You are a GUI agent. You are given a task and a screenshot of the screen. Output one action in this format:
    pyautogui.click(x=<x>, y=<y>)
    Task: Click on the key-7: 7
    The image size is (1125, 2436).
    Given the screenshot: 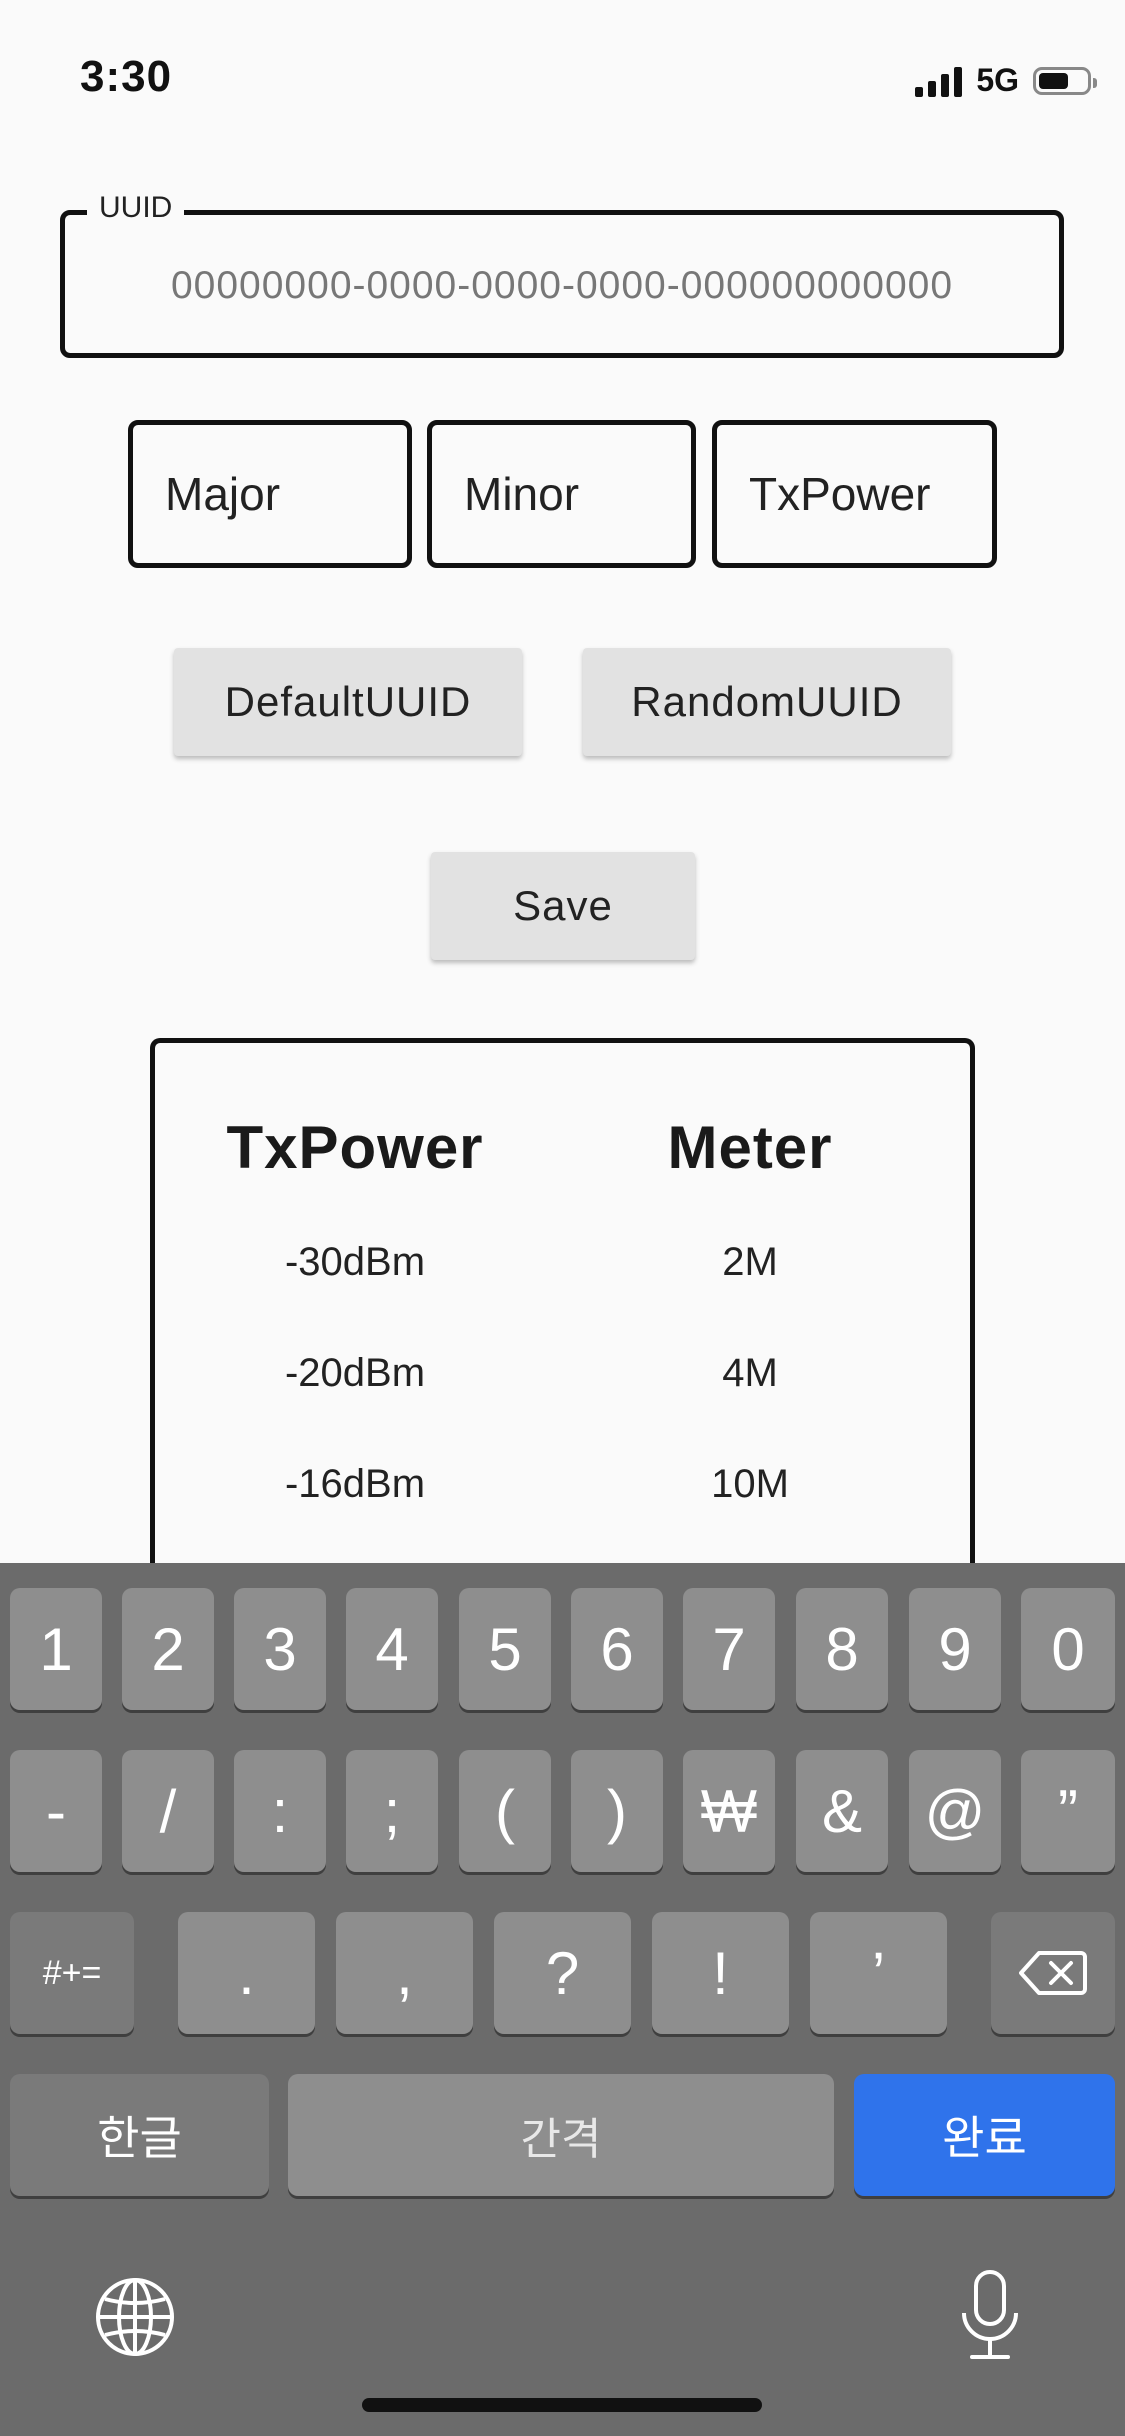 What is the action you would take?
    pyautogui.click(x=729, y=1649)
    